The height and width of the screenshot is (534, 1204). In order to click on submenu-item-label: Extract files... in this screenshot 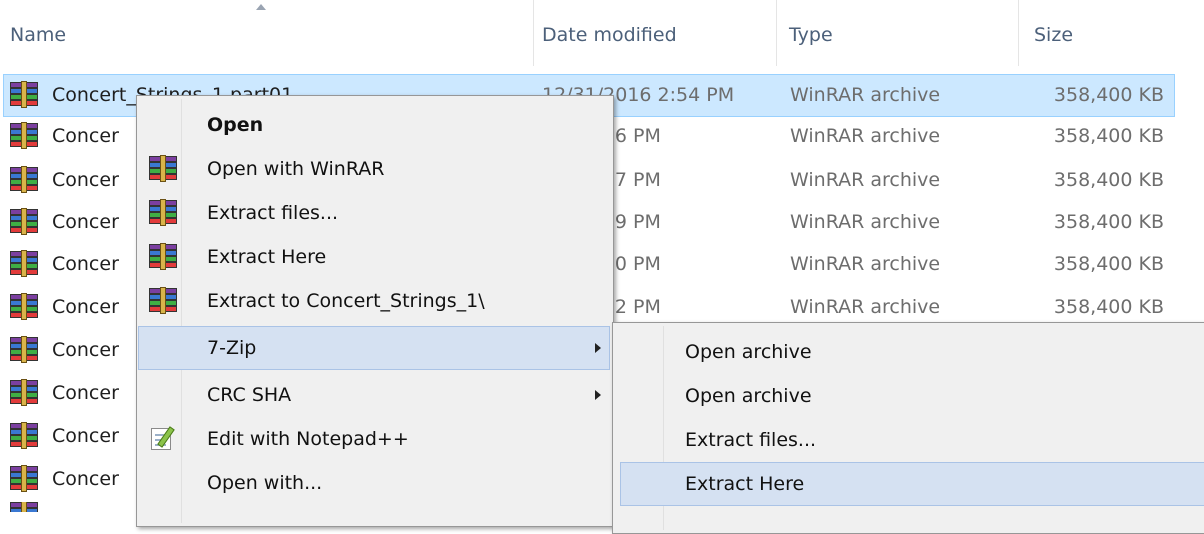, I will do `click(751, 440)`.